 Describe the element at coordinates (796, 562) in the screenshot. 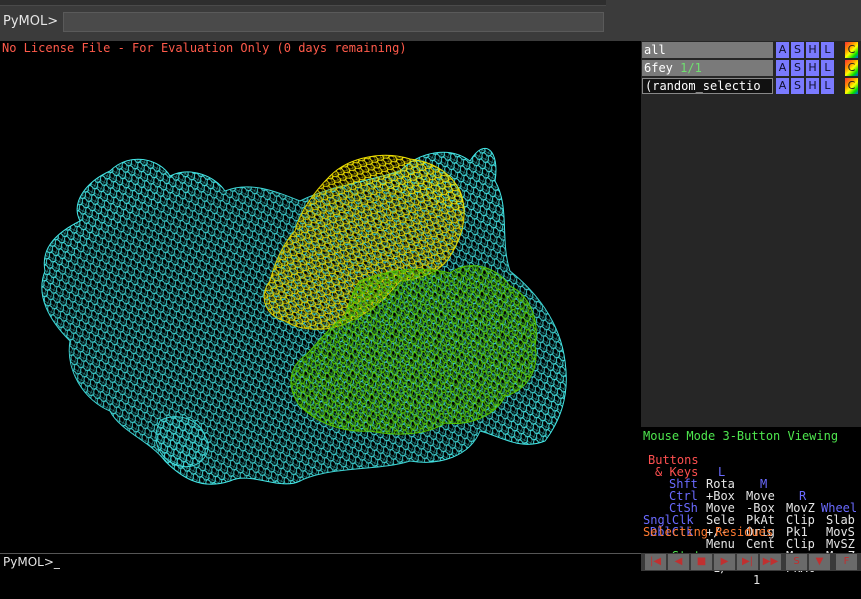

I see `sequence-button: S` at that location.